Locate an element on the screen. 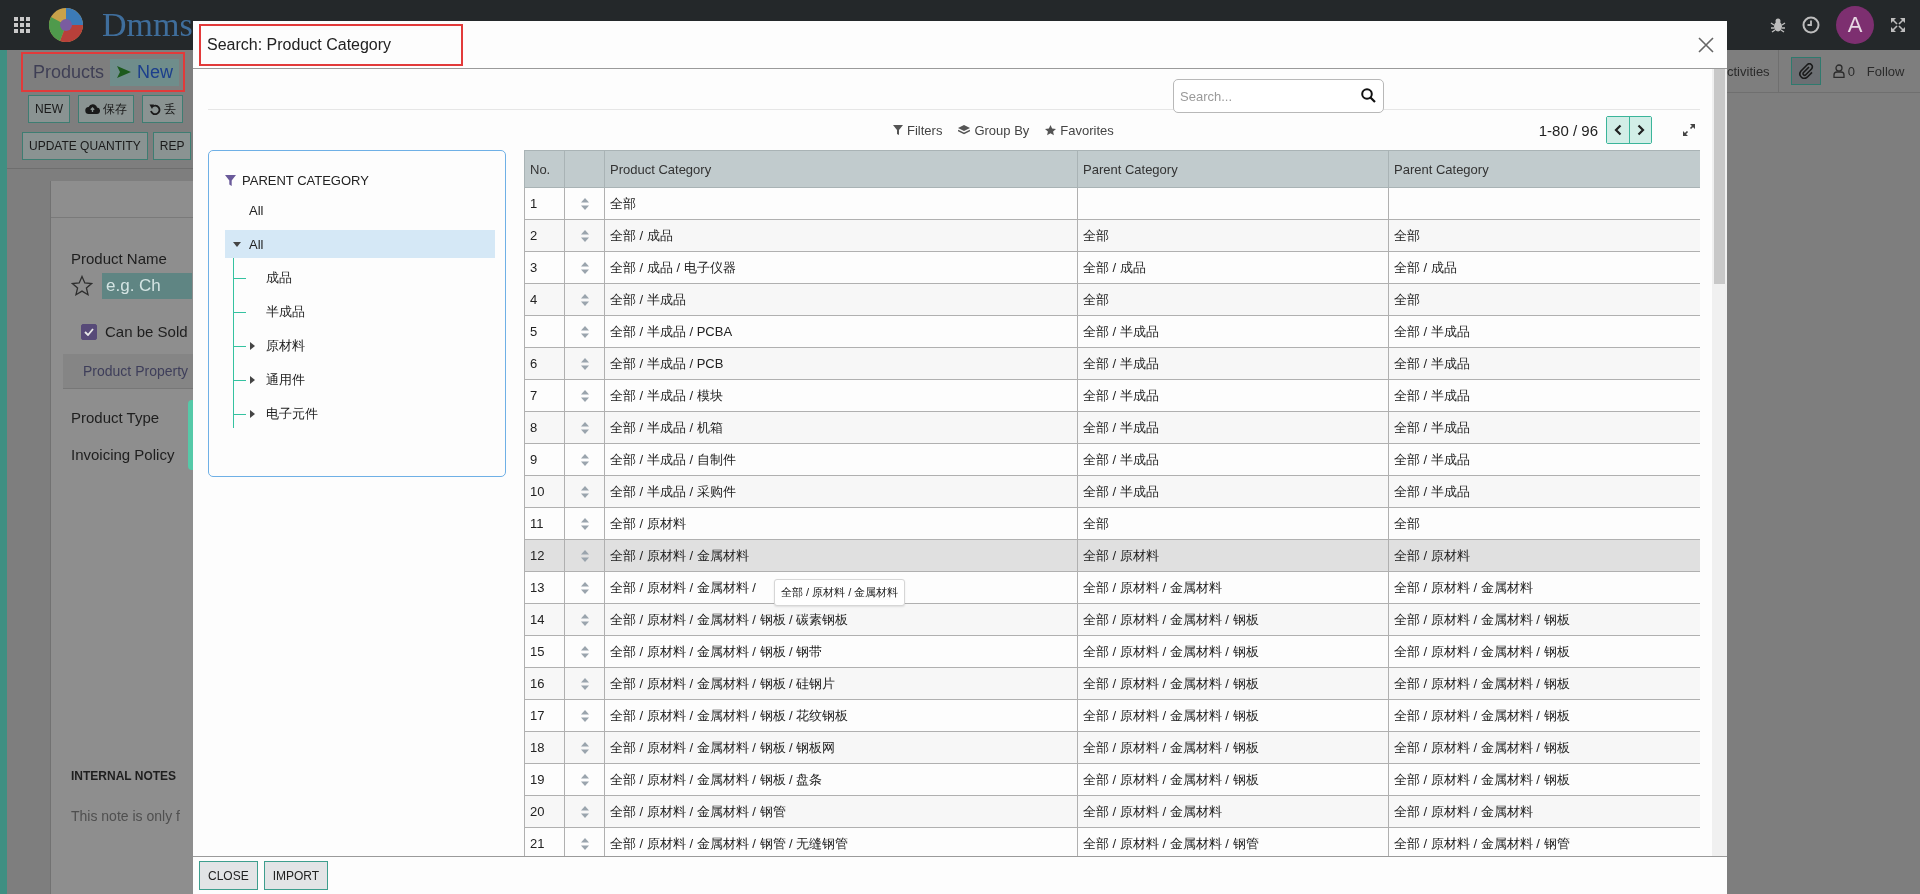 This screenshot has height=894, width=1920. undo-icon is located at coordinates (155, 109).